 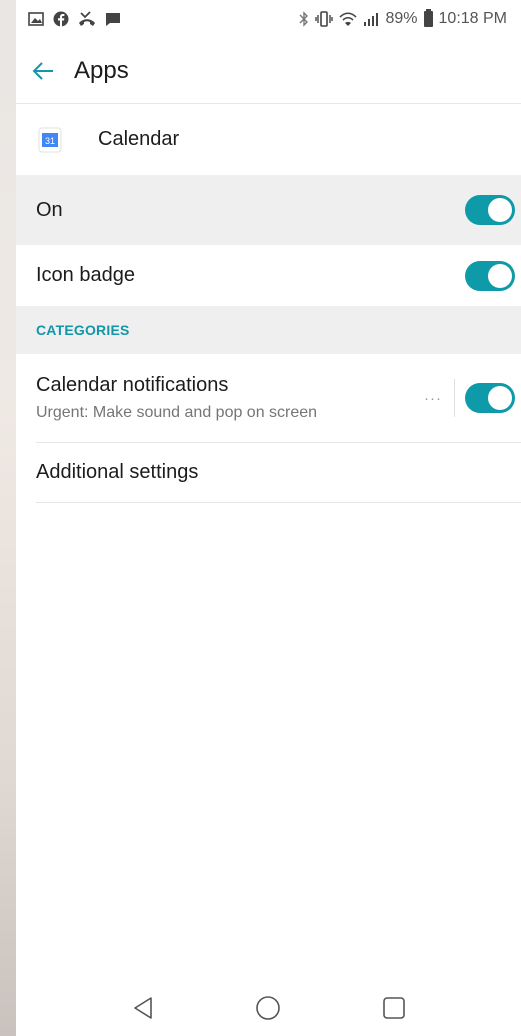 What do you see at coordinates (268, 472) in the screenshot?
I see `additional-settings-row: Additional settings` at bounding box center [268, 472].